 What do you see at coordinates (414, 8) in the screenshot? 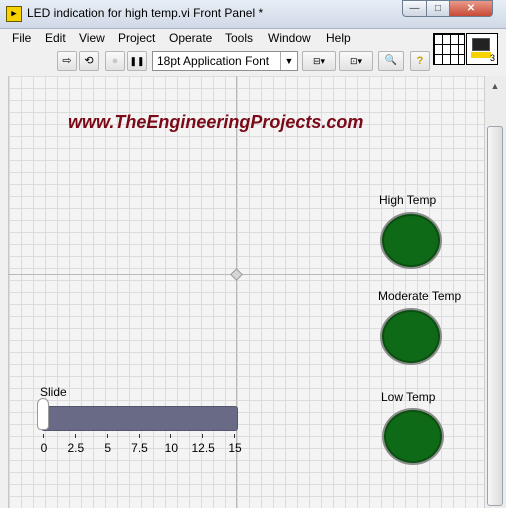
I see `minimize-button: —` at bounding box center [414, 8].